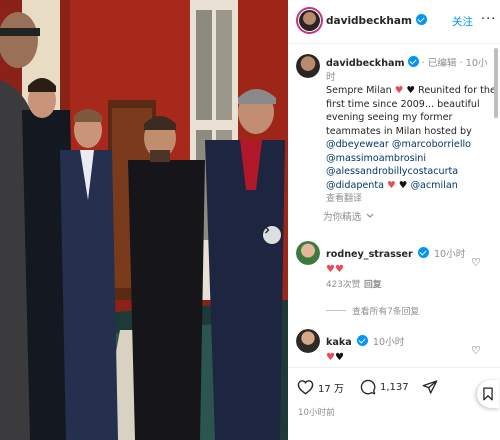 The height and width of the screenshot is (440, 500). I want to click on caption-username: davidbeckham, so click(365, 63).